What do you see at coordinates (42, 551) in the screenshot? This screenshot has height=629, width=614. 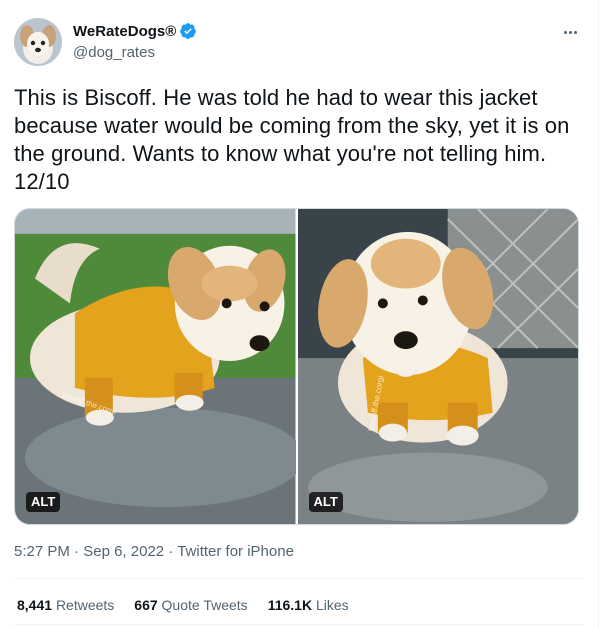 I see `tweet-time-link: 5:27 PM` at bounding box center [42, 551].